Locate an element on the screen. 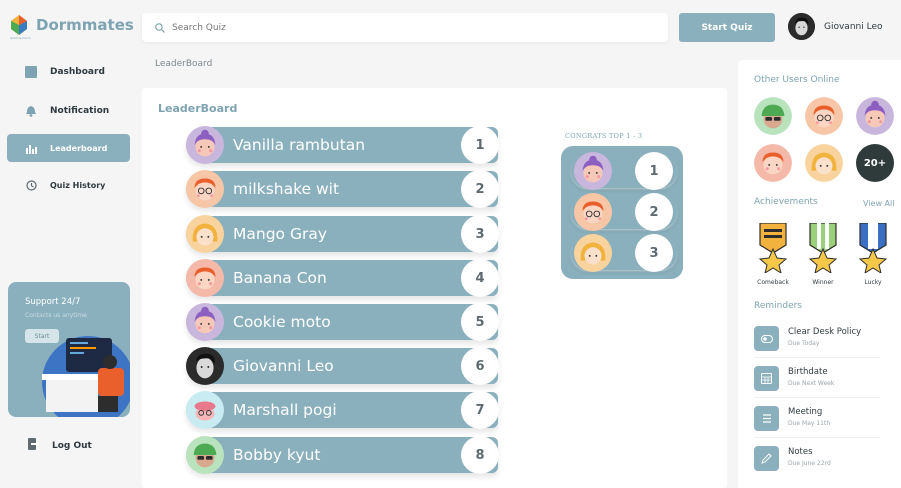  sidebar-item-dashboard: Dashboard is located at coordinates (68, 72).